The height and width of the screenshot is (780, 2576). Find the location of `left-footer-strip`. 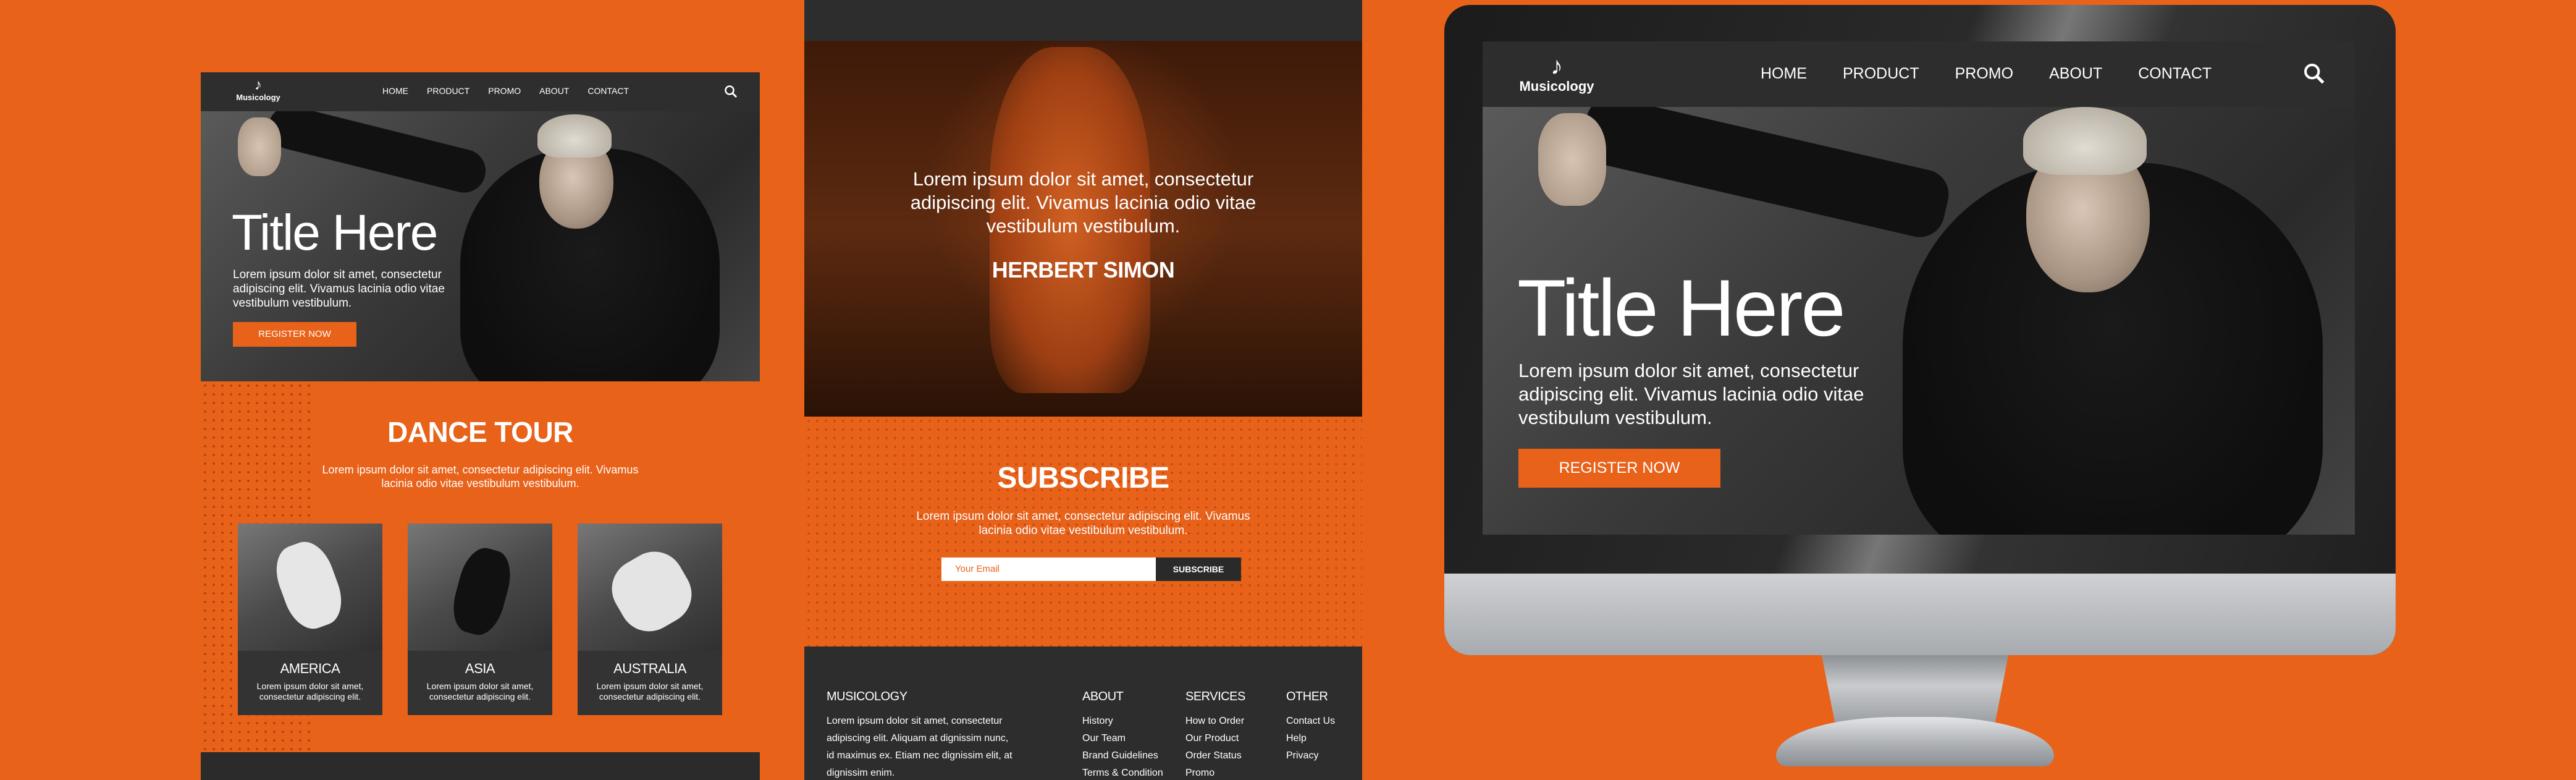

left-footer-strip is located at coordinates (480, 766).